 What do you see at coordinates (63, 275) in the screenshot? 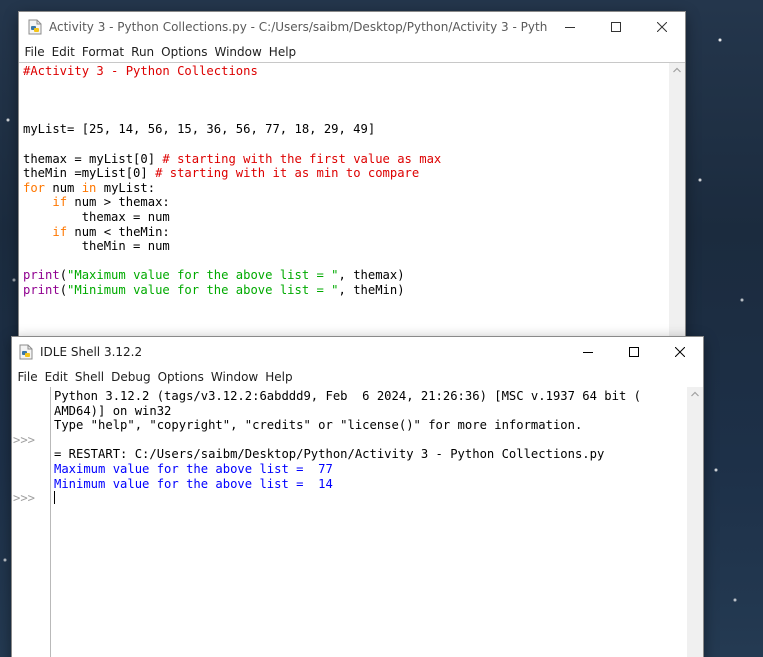
I see `code-print1-open: (` at bounding box center [63, 275].